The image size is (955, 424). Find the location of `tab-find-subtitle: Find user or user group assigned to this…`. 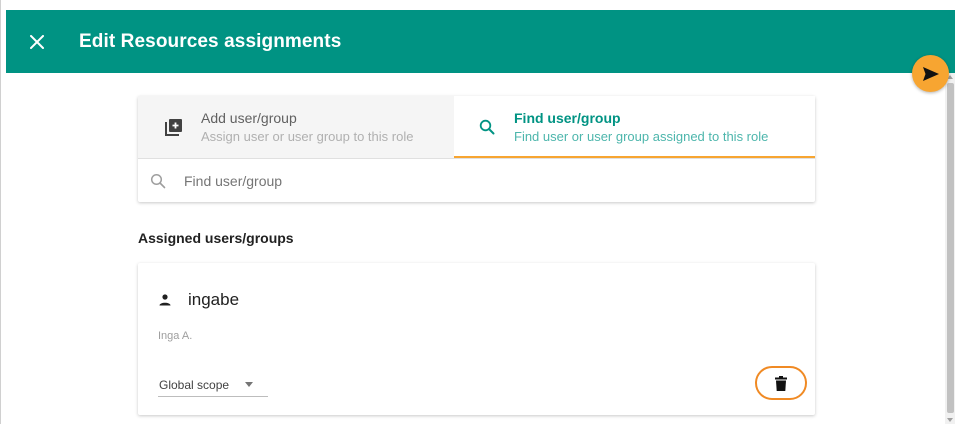

tab-find-subtitle: Find user or user group assigned to this… is located at coordinates (641, 136).